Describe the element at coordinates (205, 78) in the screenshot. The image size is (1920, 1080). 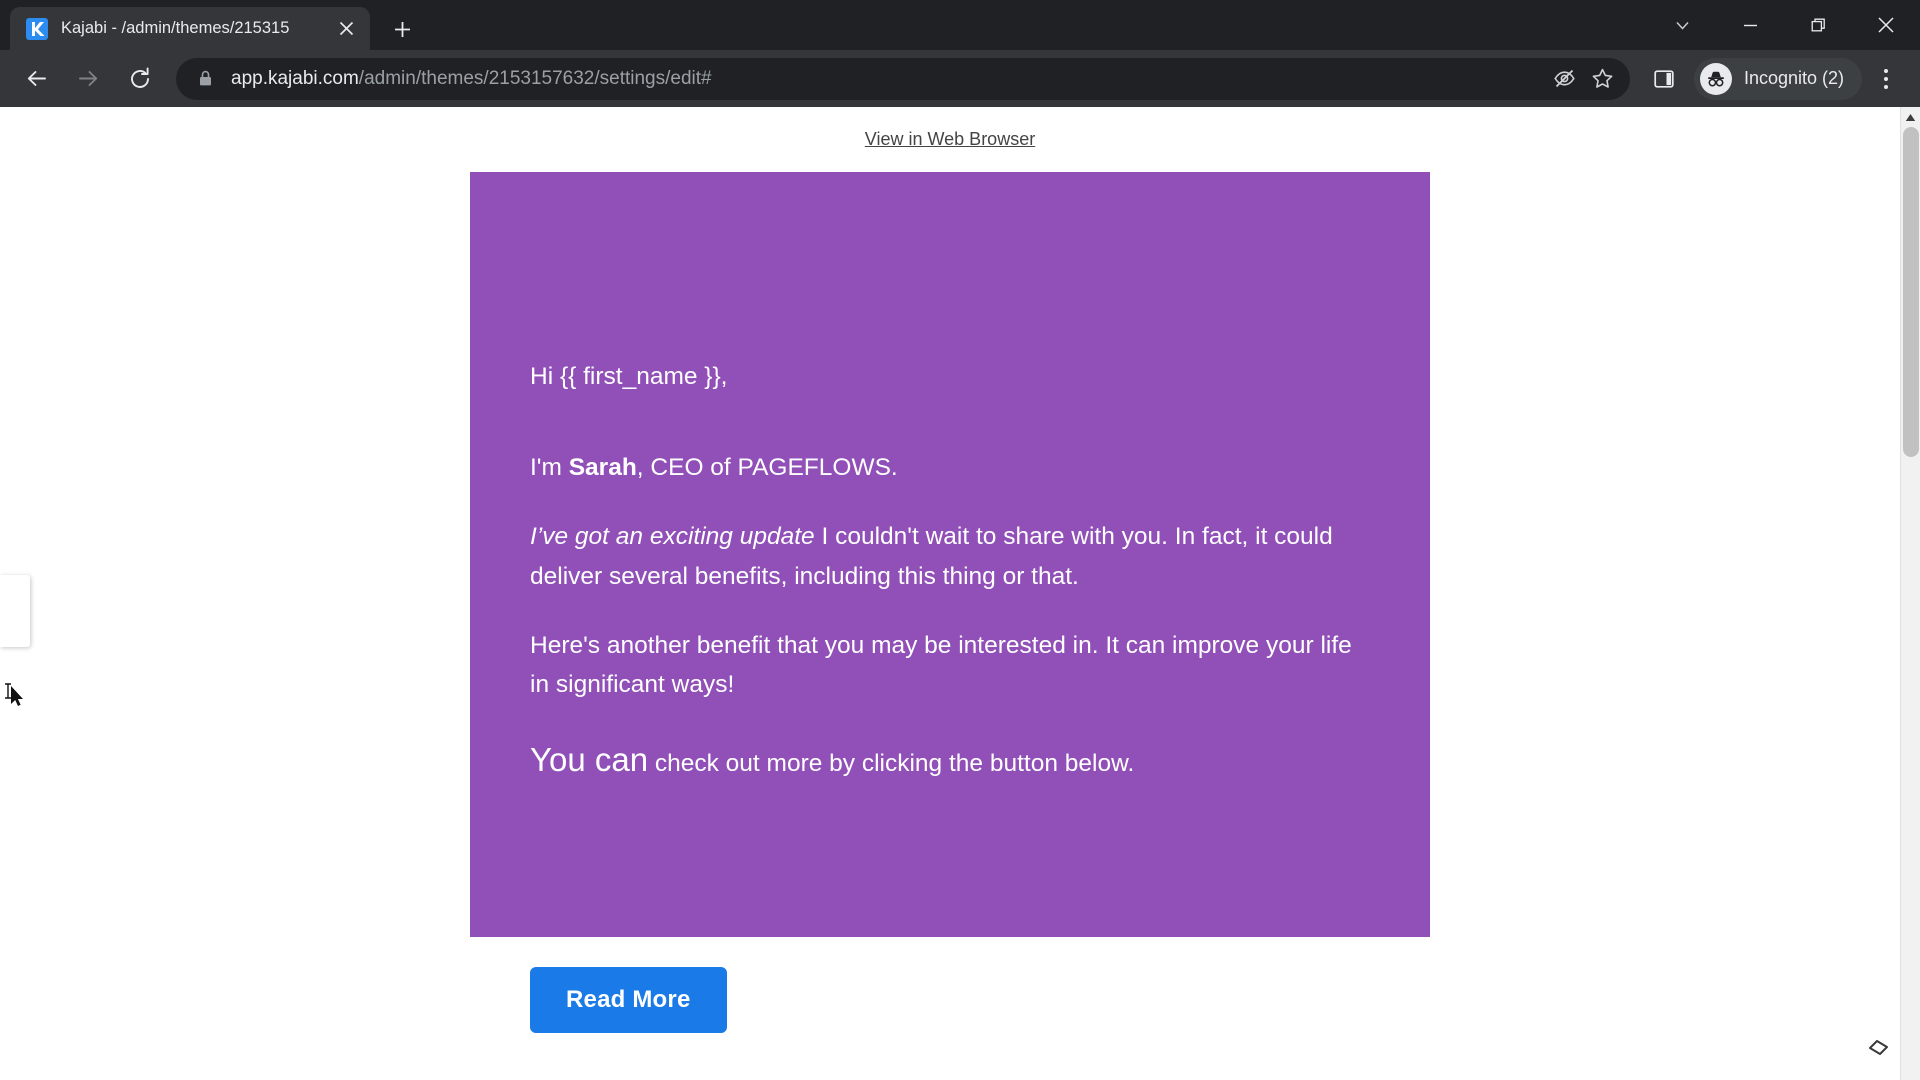
I see `lock-icon` at that location.